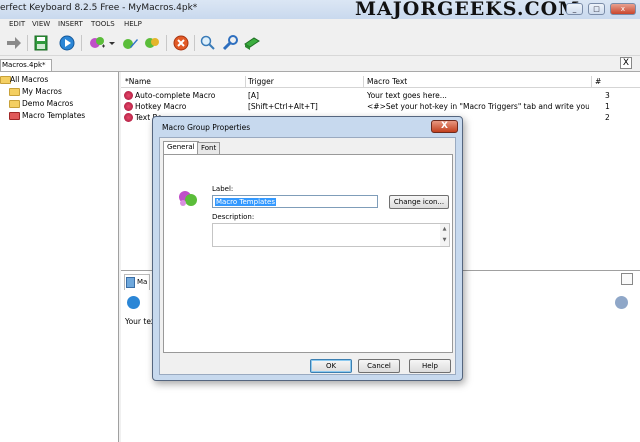  What do you see at coordinates (331, 366) in the screenshot?
I see `ok-button: OK` at bounding box center [331, 366].